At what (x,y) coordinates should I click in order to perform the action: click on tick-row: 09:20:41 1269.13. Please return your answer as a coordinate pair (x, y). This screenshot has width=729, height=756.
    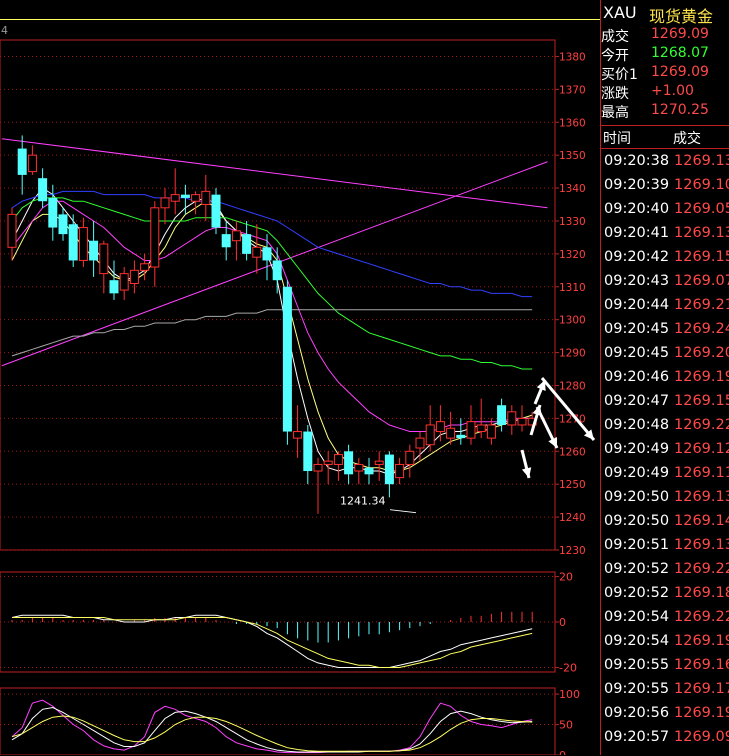
    Looking at the image, I should click on (666, 237).